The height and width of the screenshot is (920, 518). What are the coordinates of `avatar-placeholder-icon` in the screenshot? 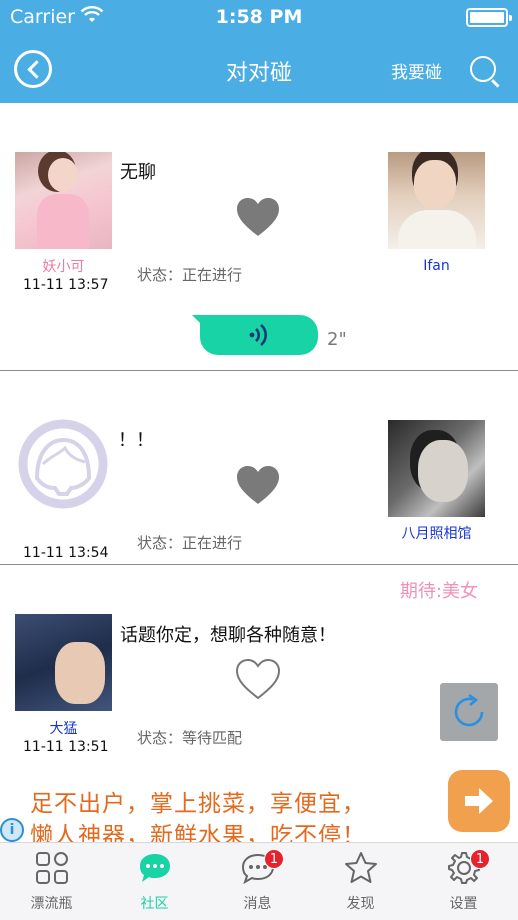 It's located at (63, 466).